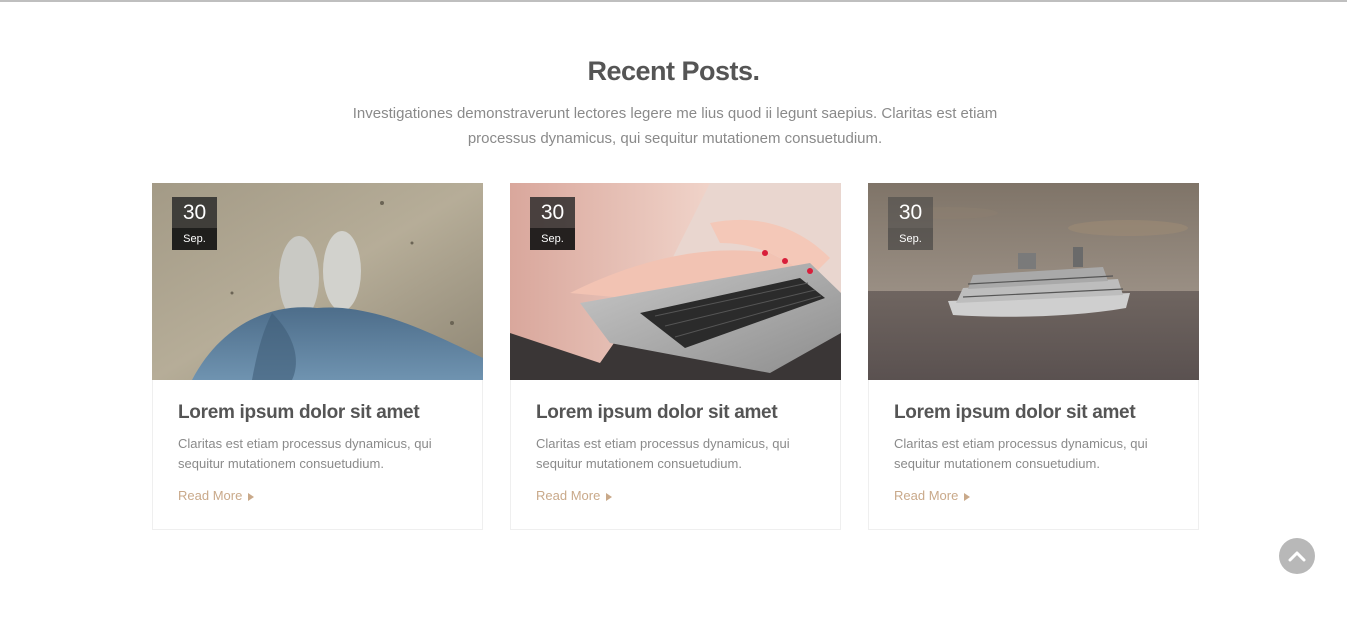  What do you see at coordinates (1033, 281) in the screenshot?
I see `post-image-cruise-ship: 30 Sep.` at bounding box center [1033, 281].